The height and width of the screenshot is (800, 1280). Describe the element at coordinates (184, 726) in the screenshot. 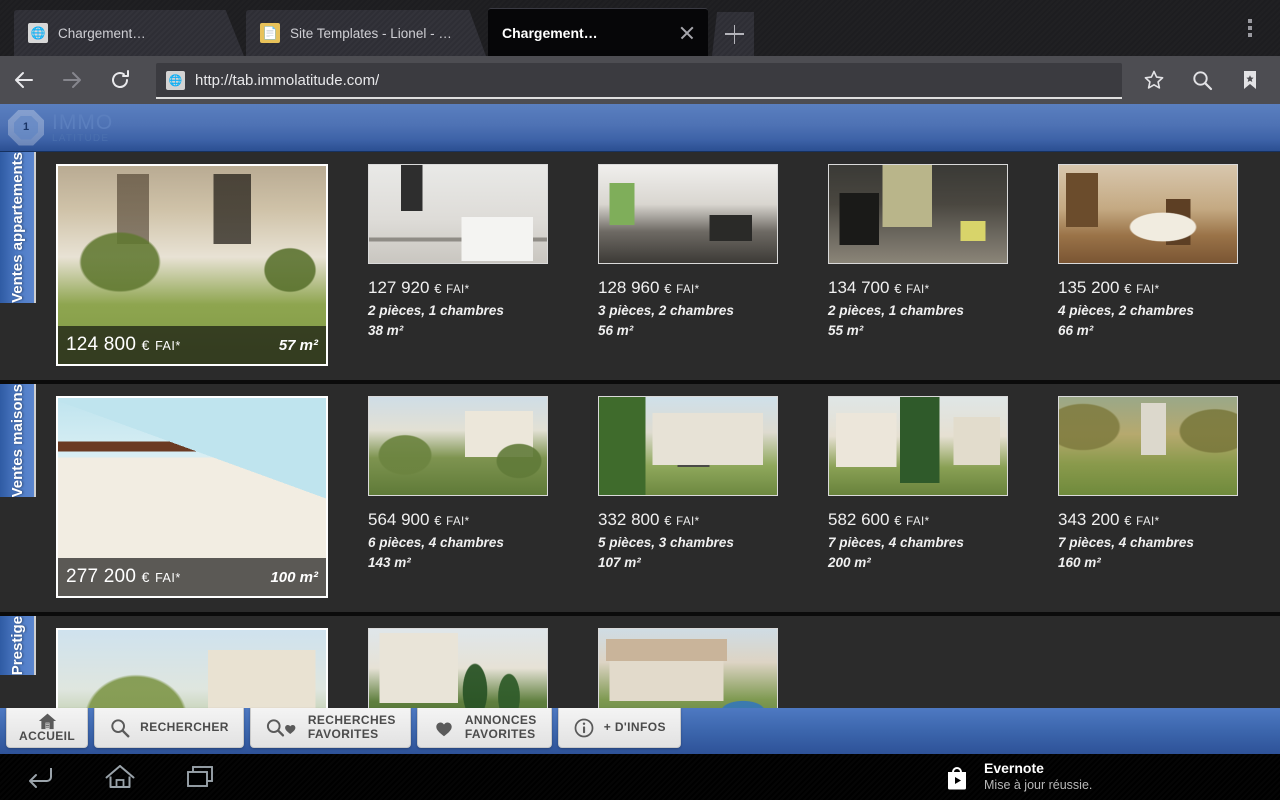

I see `toolbar-label: RECHERCHER` at that location.